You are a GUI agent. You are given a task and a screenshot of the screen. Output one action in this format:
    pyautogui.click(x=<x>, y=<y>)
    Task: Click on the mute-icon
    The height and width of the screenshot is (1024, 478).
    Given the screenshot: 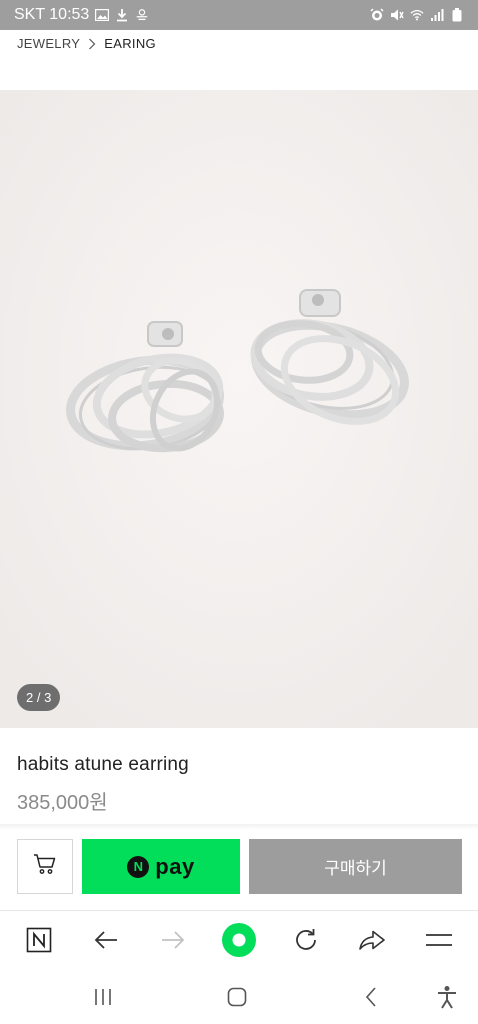 What is the action you would take?
    pyautogui.click(x=397, y=15)
    